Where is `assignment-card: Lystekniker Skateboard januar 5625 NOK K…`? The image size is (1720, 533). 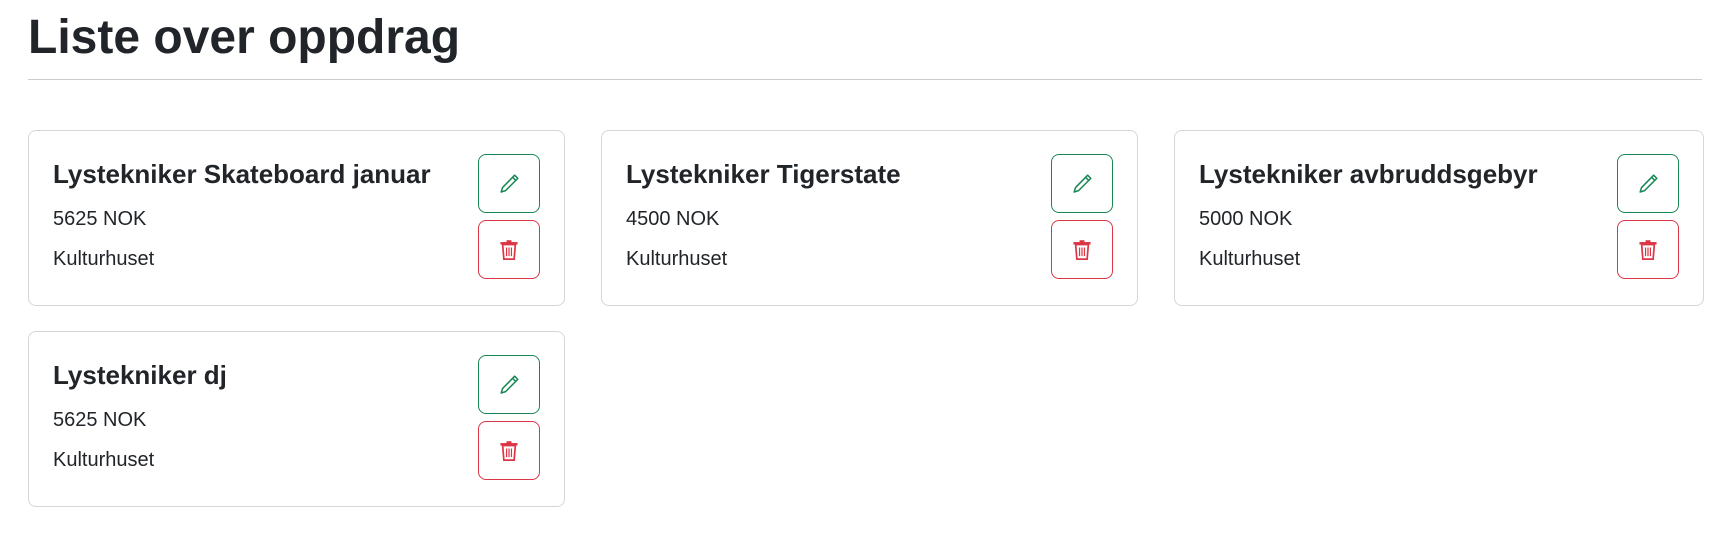 assignment-card: Lystekniker Skateboard januar 5625 NOK K… is located at coordinates (296, 218).